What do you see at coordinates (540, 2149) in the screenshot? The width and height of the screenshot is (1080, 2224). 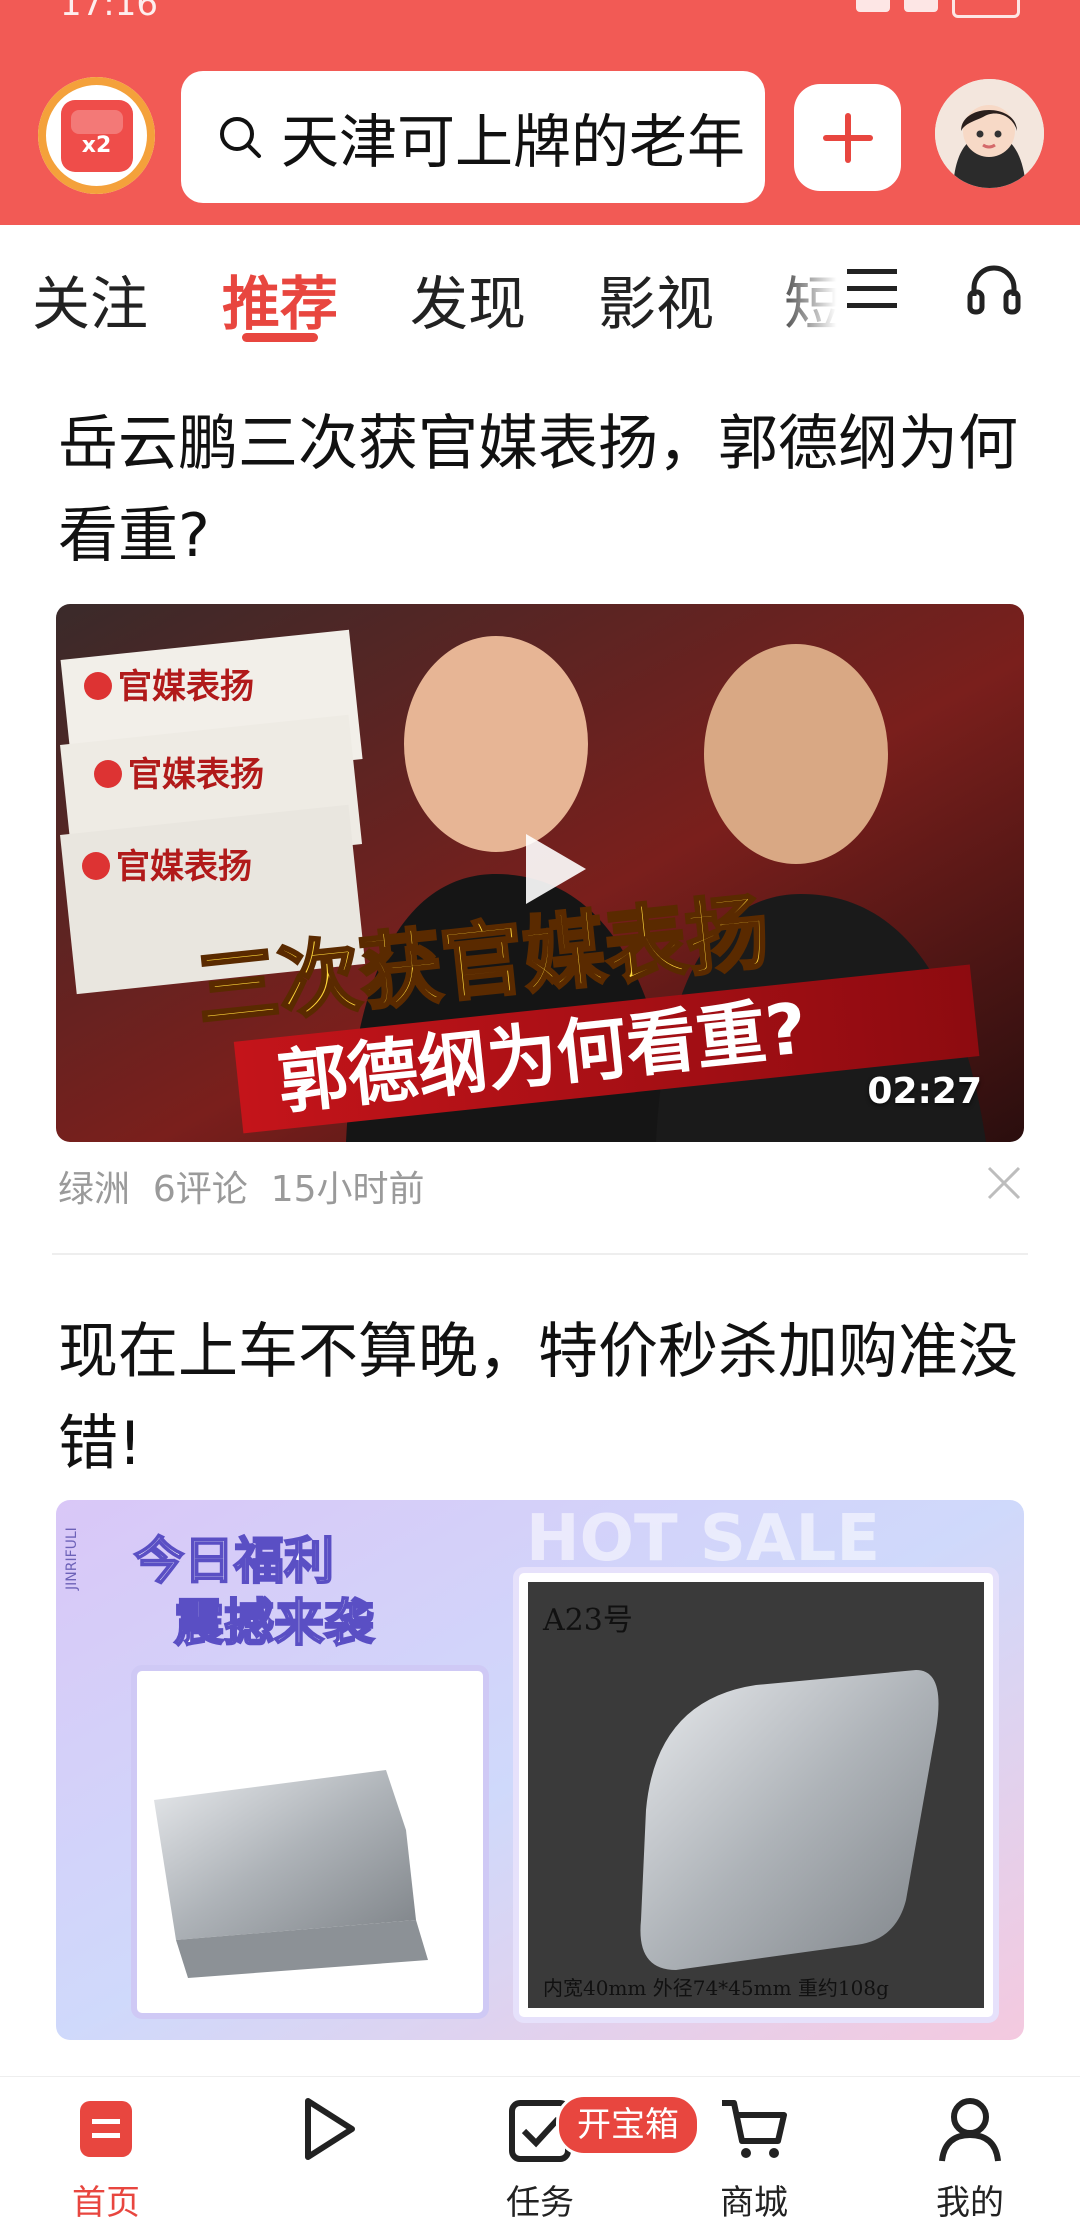 I see `bottom-nav: 首页 任务 商城 我的` at bounding box center [540, 2149].